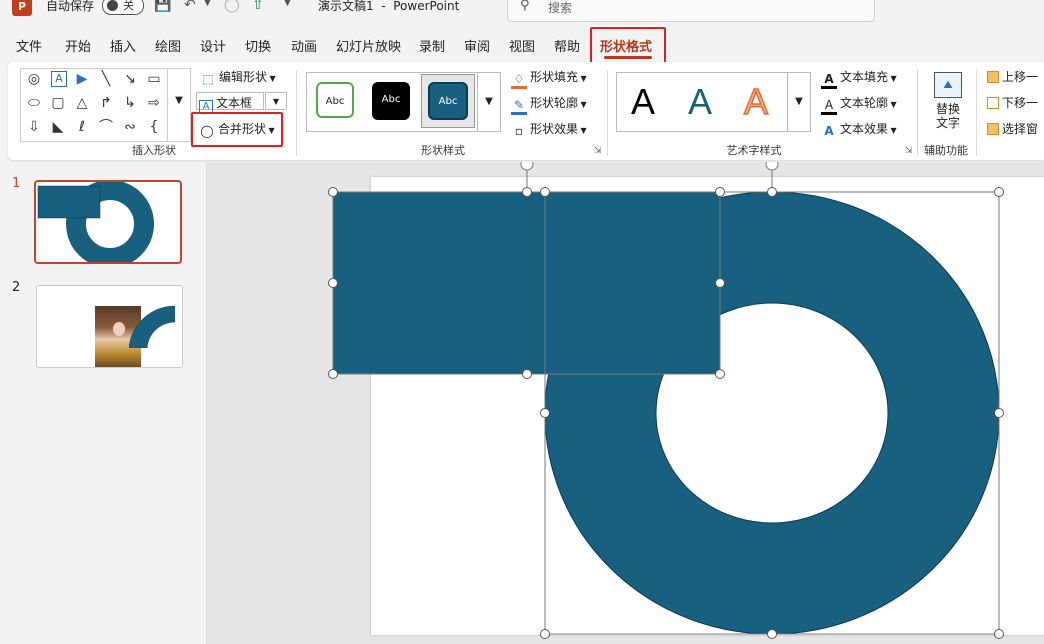 This screenshot has height=644, width=1044. What do you see at coordinates (948, 102) in the screenshot?
I see `alt-text-button: ⛰ 替换 文字` at bounding box center [948, 102].